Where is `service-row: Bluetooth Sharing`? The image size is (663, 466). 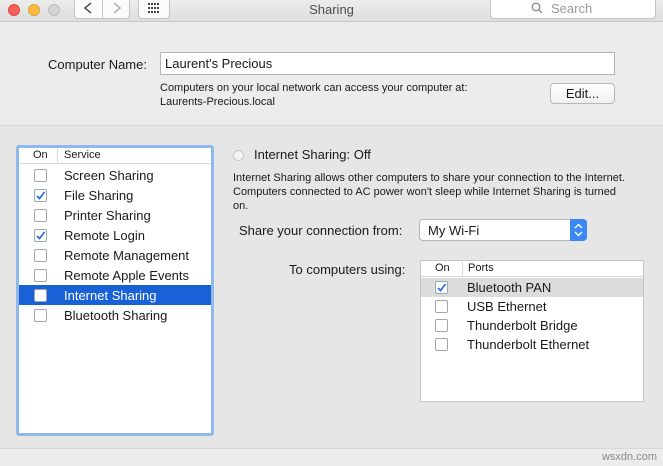 service-row: Bluetooth Sharing is located at coordinates (115, 315).